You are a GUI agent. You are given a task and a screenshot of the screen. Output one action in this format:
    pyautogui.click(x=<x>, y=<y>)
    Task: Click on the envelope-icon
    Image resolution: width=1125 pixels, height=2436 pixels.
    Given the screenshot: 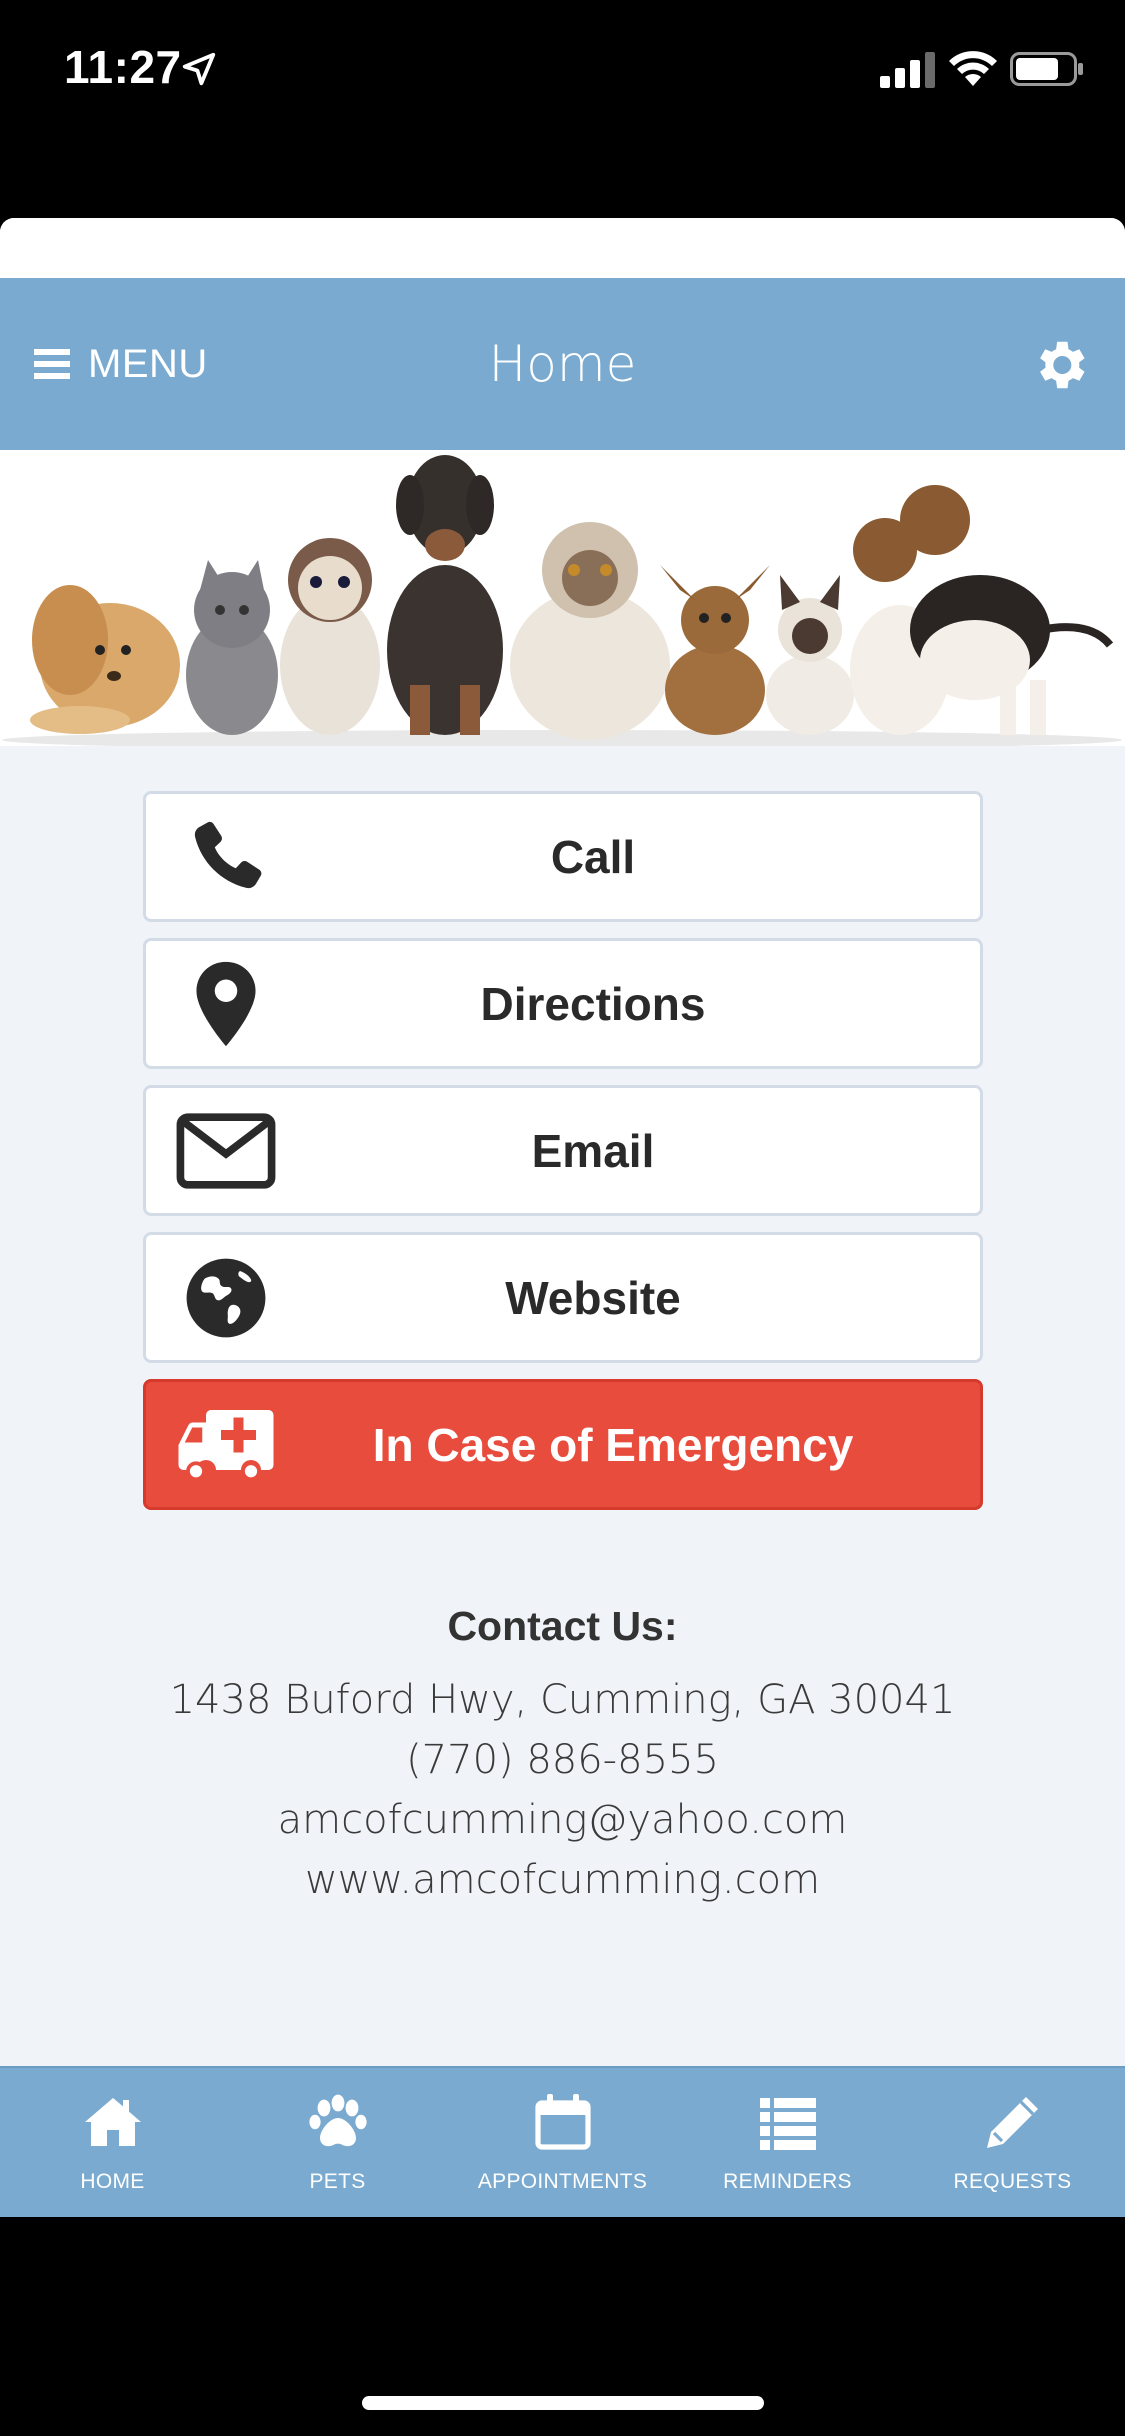 What is the action you would take?
    pyautogui.click(x=226, y=1151)
    